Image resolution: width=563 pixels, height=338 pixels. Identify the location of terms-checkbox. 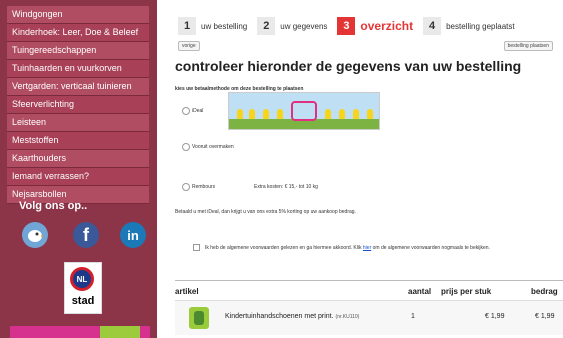
(196, 247).